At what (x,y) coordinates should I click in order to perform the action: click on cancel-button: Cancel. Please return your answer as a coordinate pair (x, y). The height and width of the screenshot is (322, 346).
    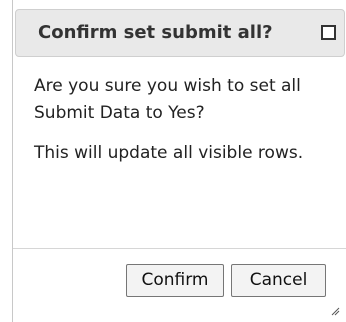
    Looking at the image, I should click on (278, 280).